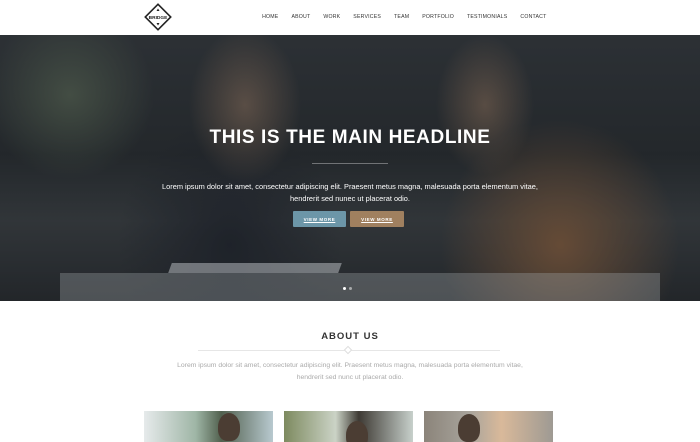 The width and height of the screenshot is (700, 442). What do you see at coordinates (350, 336) in the screenshot?
I see `about-section-title: ABOUT US` at bounding box center [350, 336].